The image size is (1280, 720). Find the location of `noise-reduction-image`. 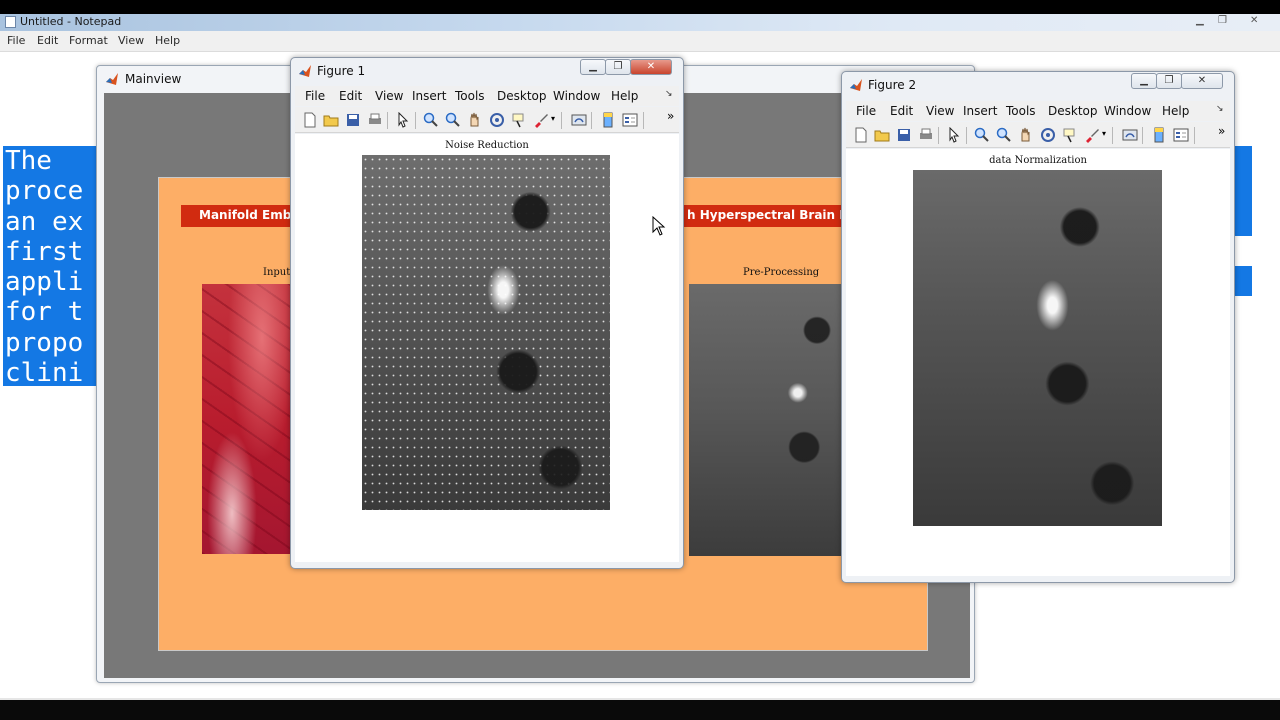

noise-reduction-image is located at coordinates (486, 332).